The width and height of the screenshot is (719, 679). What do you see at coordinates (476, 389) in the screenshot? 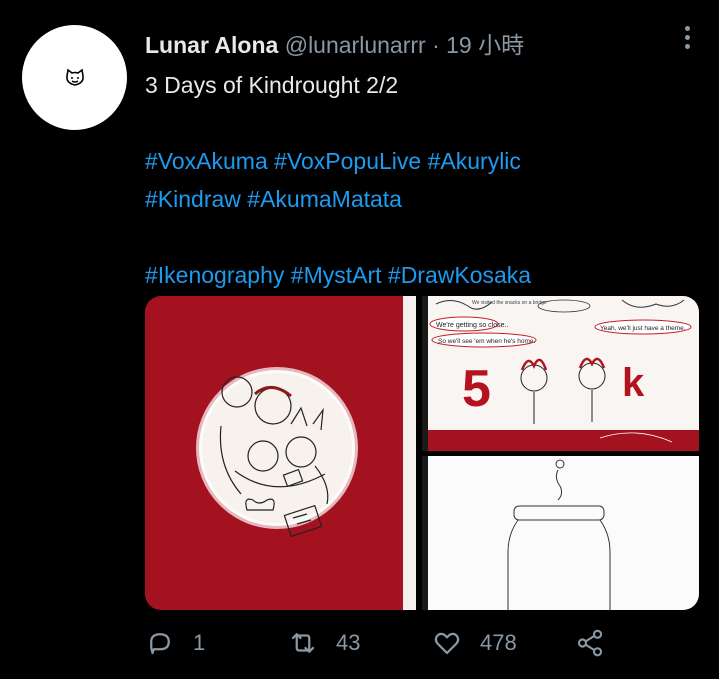
I see `comic-number: 5` at bounding box center [476, 389].